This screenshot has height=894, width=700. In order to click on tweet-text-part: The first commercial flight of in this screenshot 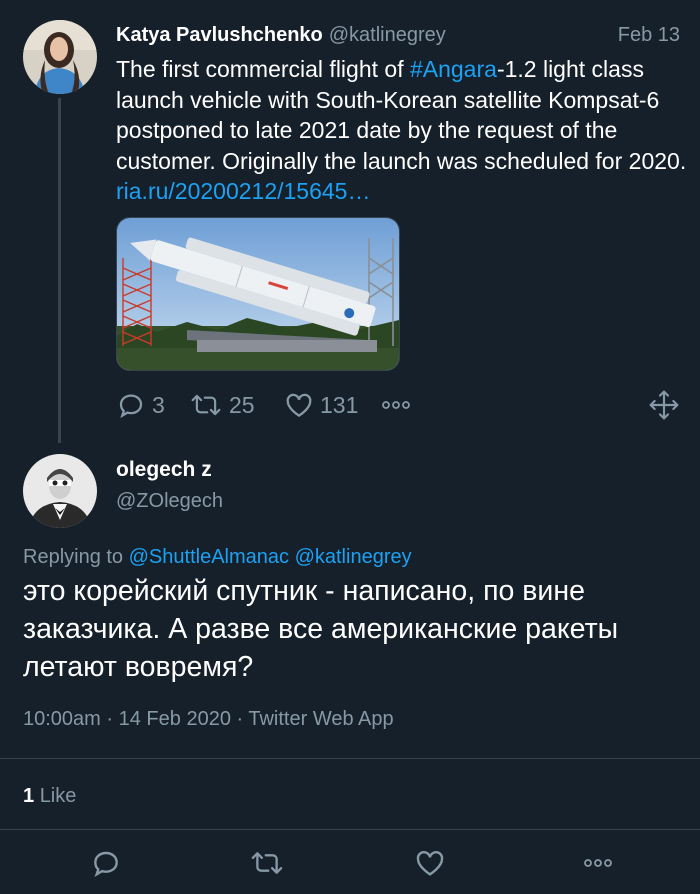, I will do `click(263, 69)`.